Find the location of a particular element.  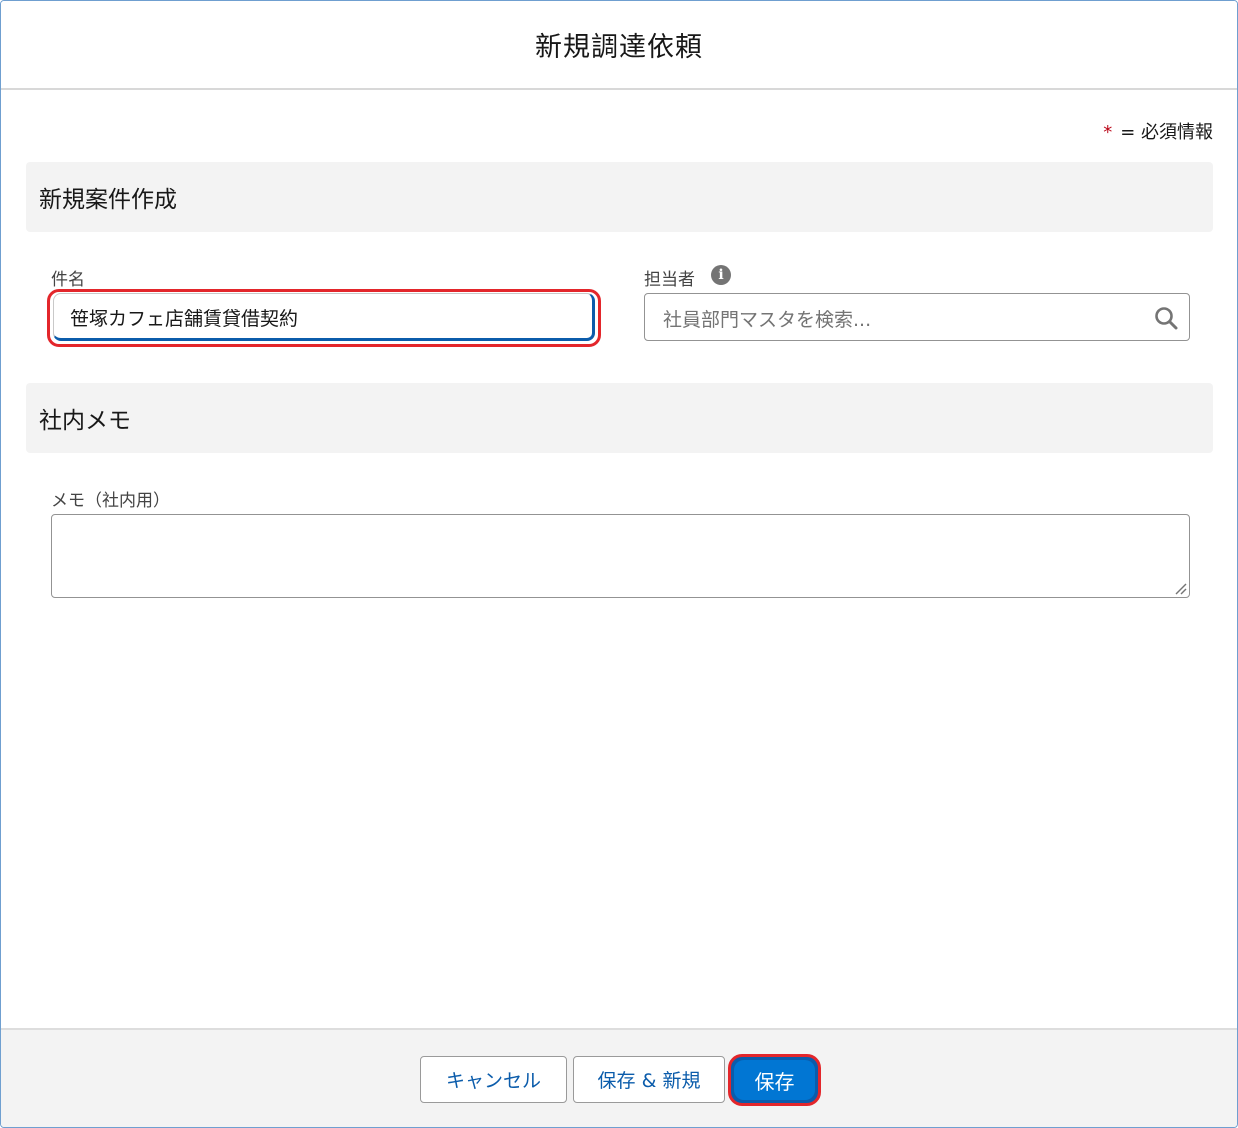

modal-title: 新規調達依頼 is located at coordinates (619, 47).